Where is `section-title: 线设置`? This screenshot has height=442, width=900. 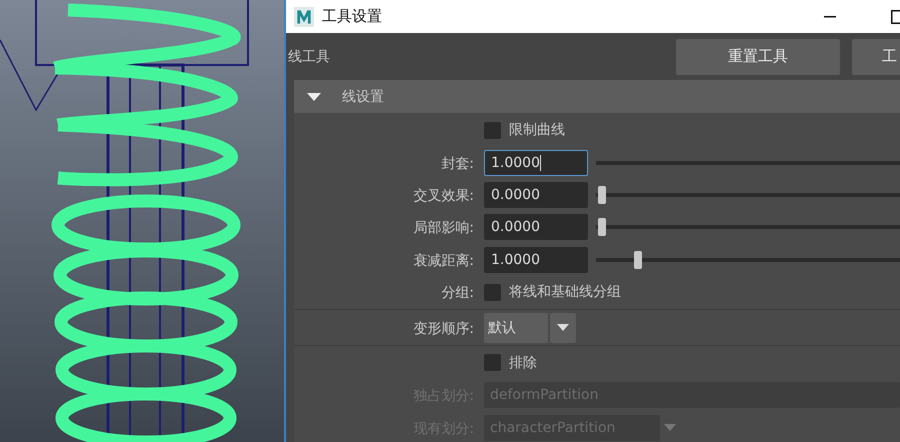 section-title: 线设置 is located at coordinates (363, 97).